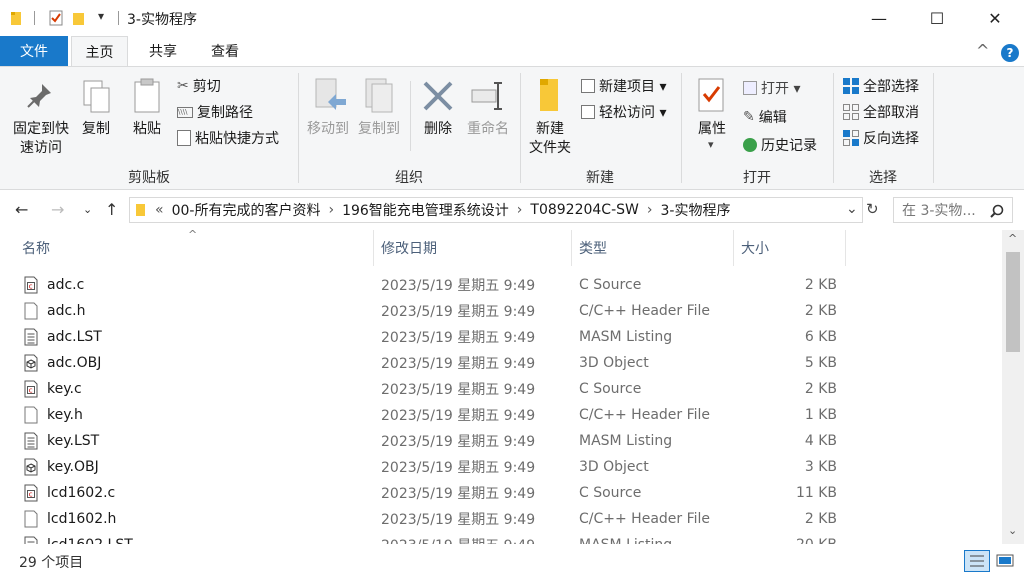  Describe the element at coordinates (21, 209) in the screenshot. I see `back-arrow-icon: ←` at that location.